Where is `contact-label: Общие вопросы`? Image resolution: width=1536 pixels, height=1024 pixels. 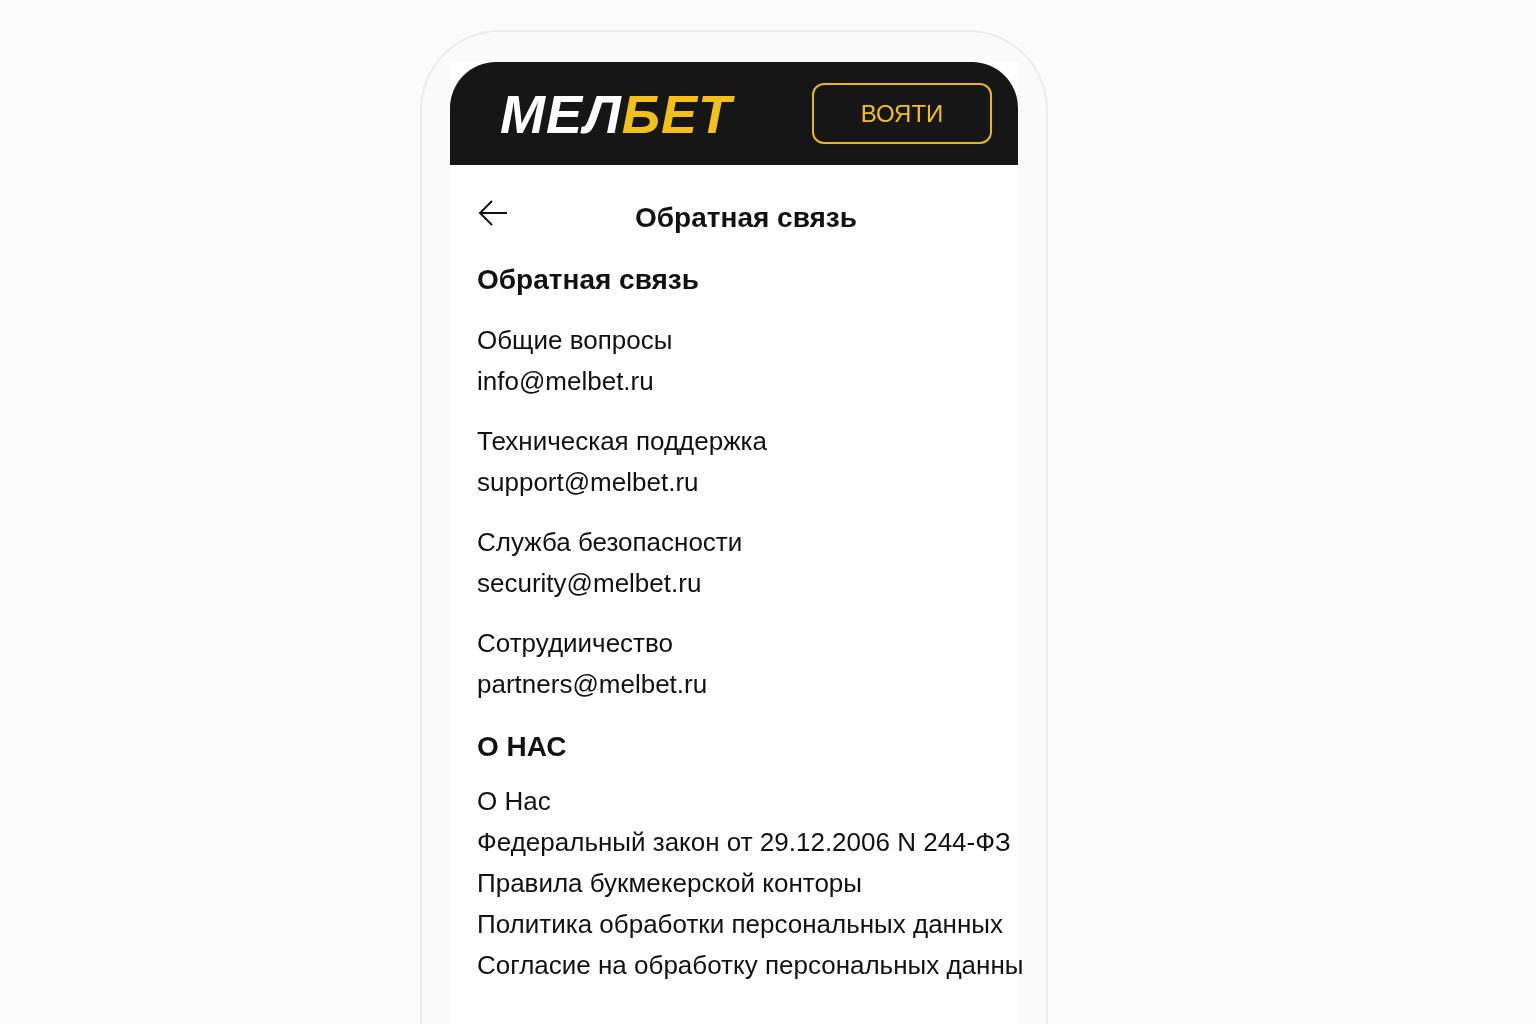 contact-label: Общие вопросы is located at coordinates (575, 340).